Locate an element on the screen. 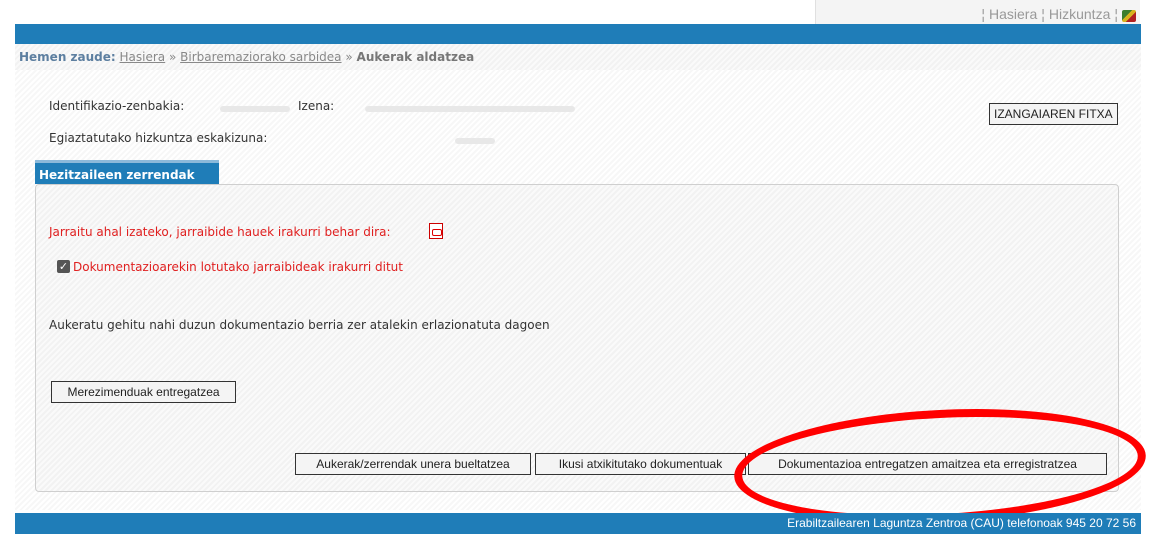  reset-lists-button: Aukerak/zerrendak unera bueltatzea is located at coordinates (413, 464).